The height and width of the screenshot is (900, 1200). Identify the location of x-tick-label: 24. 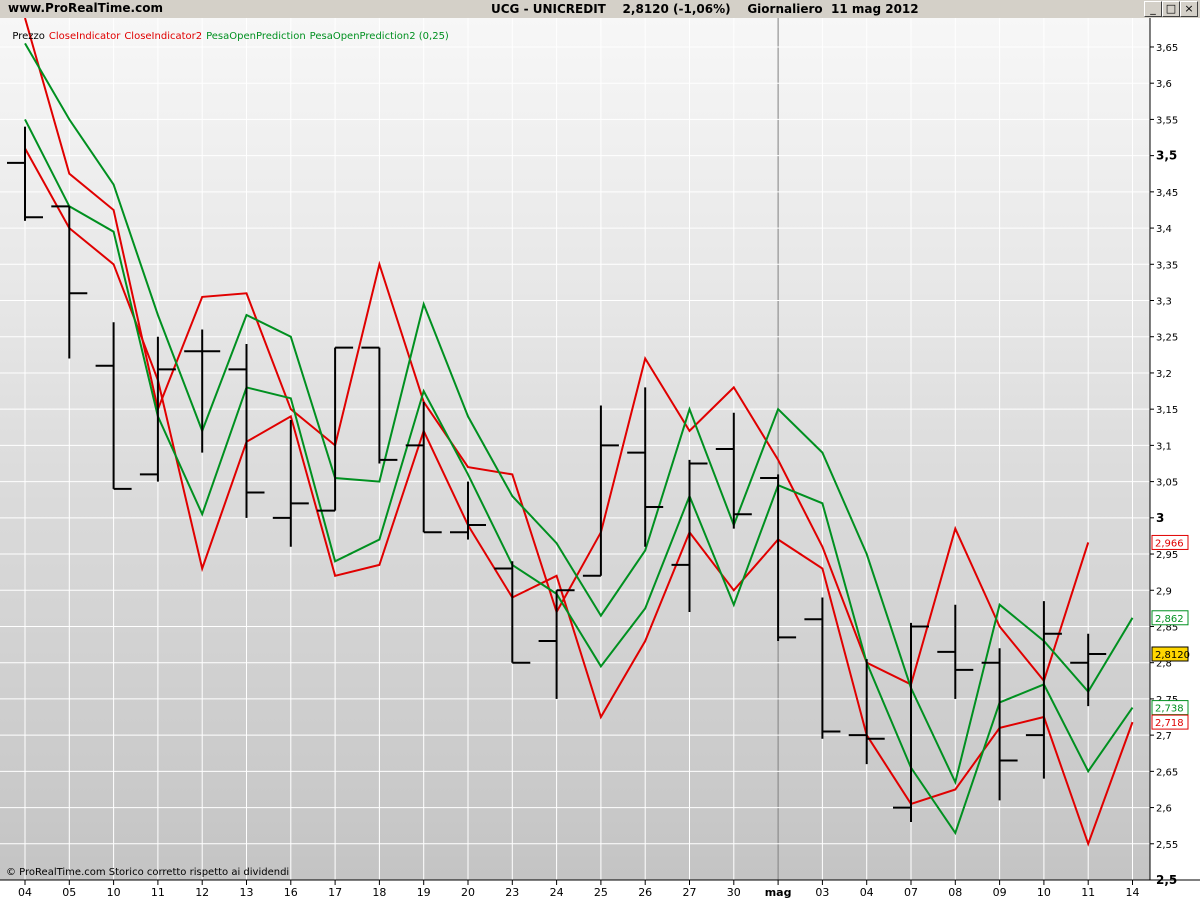
(557, 892).